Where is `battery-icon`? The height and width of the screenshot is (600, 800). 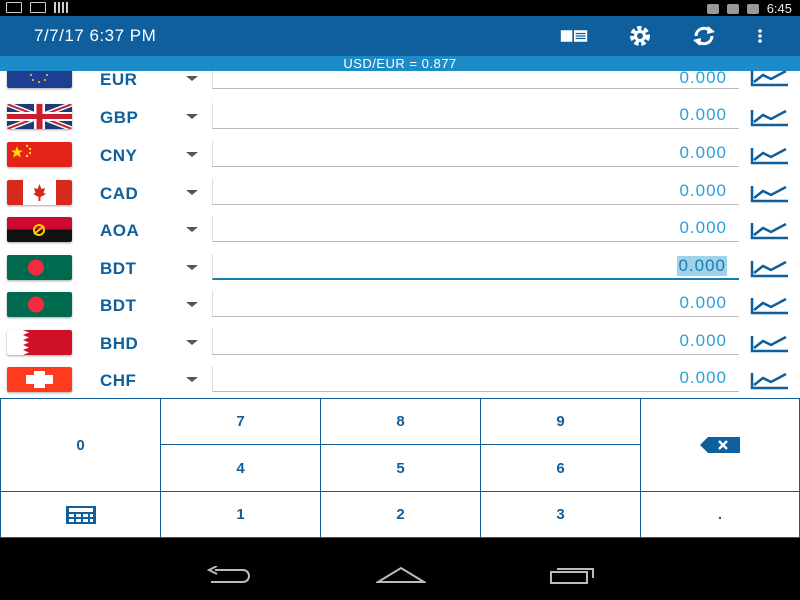 battery-icon is located at coordinates (752, 8).